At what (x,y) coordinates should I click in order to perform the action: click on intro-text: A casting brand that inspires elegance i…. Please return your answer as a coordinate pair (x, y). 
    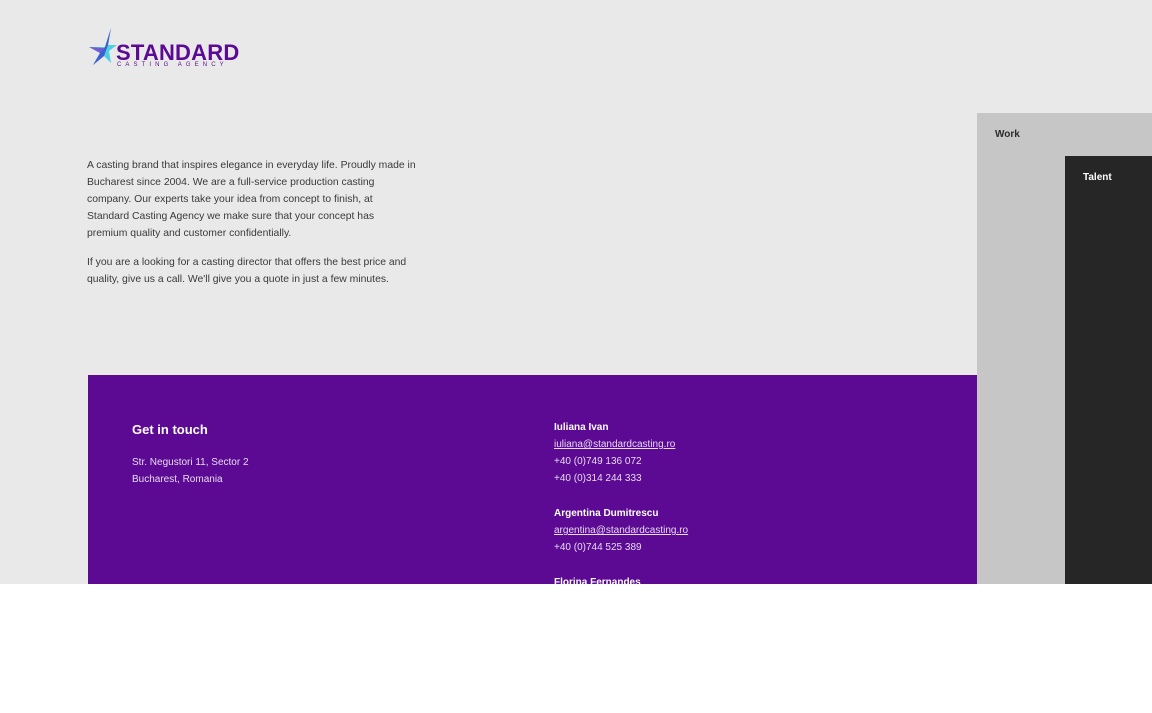
    Looking at the image, I should click on (252, 228).